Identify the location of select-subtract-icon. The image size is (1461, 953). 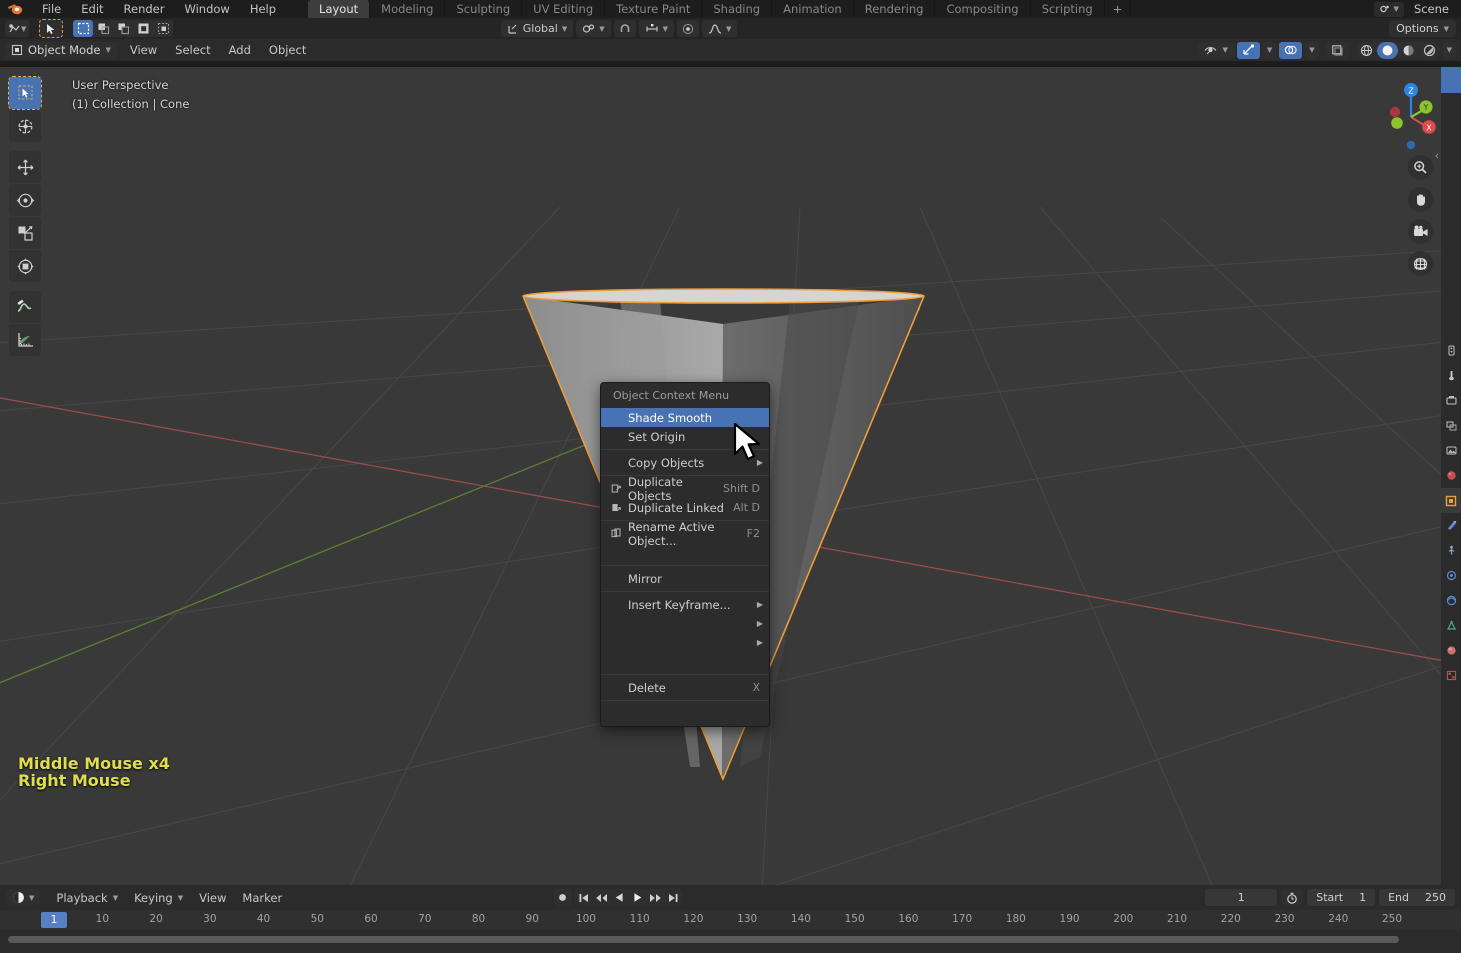
(123, 28).